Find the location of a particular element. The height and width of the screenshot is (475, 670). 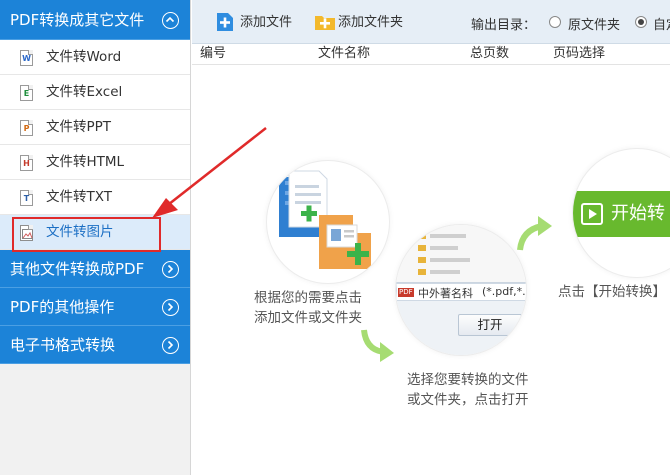

step1-illustration is located at coordinates (328, 222).